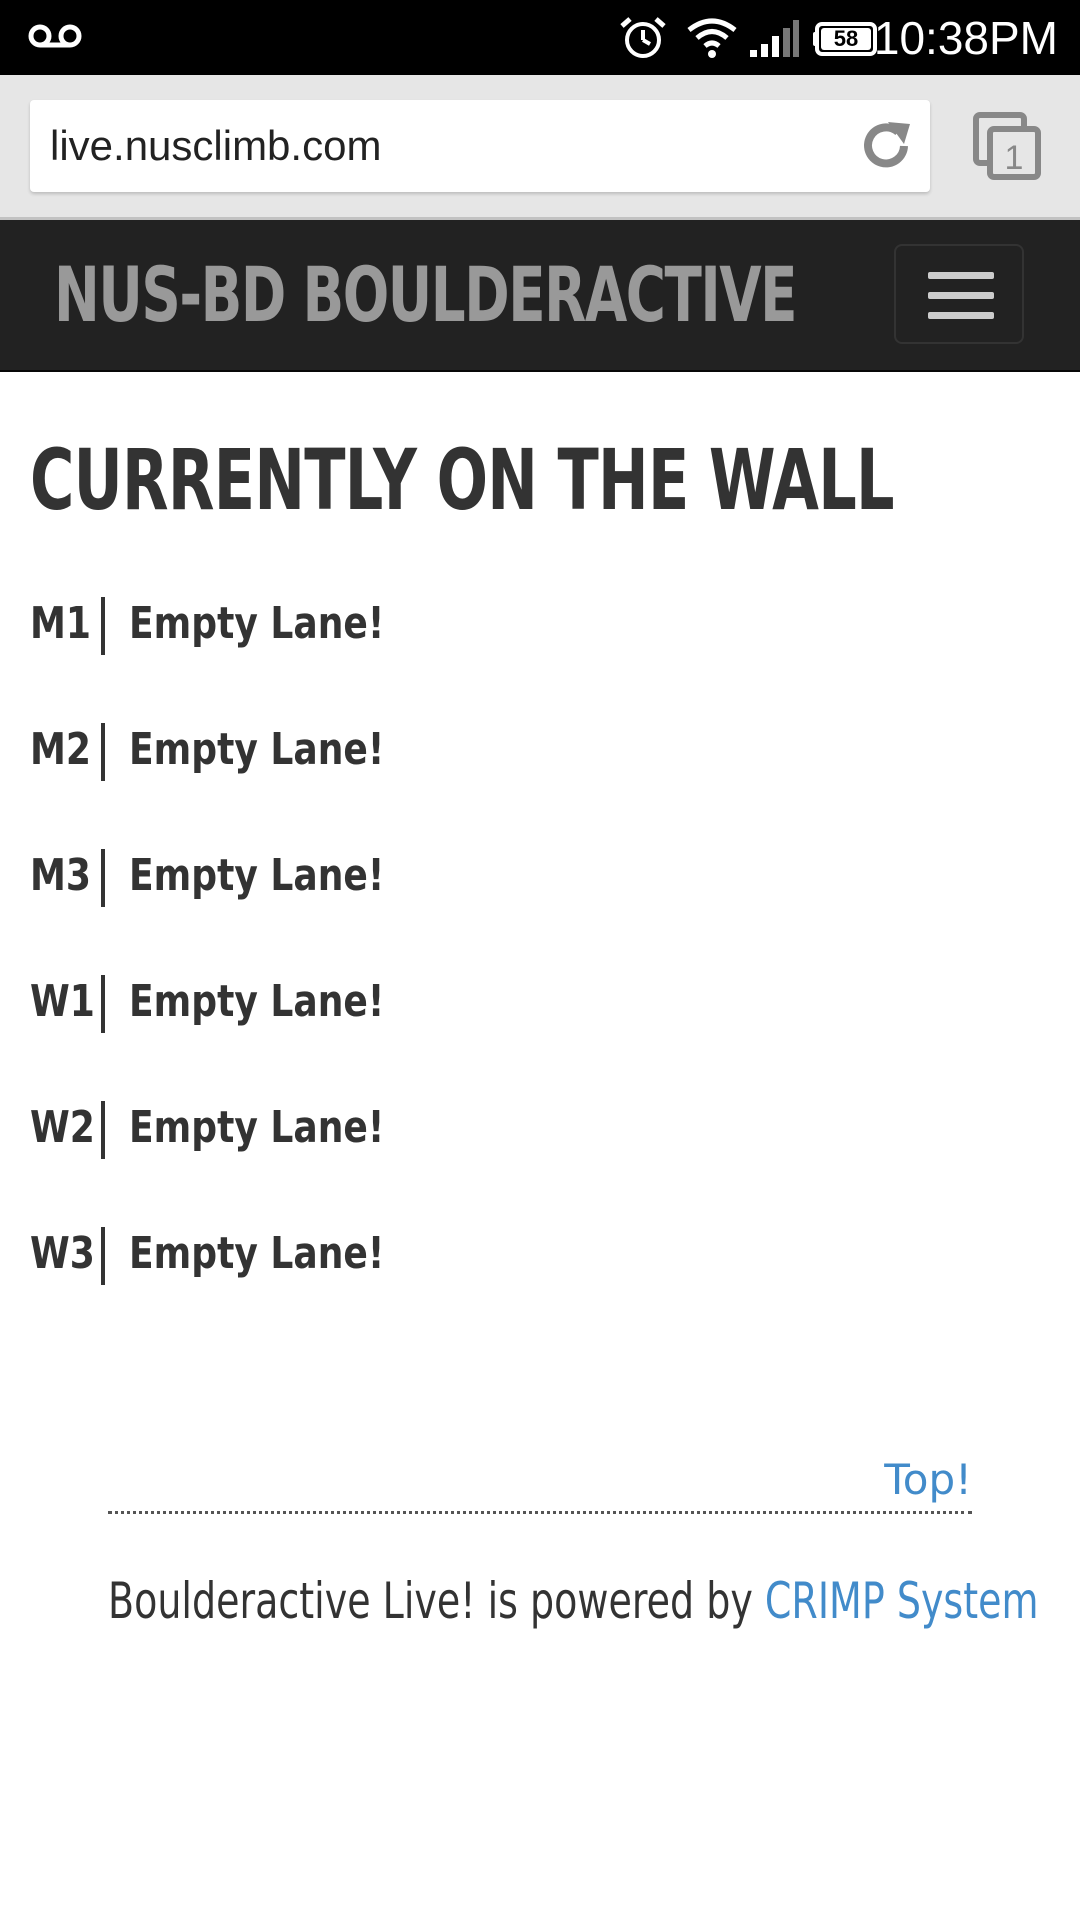 This screenshot has height=1920, width=1080. I want to click on tabs-icon: 1, so click(1008, 147).